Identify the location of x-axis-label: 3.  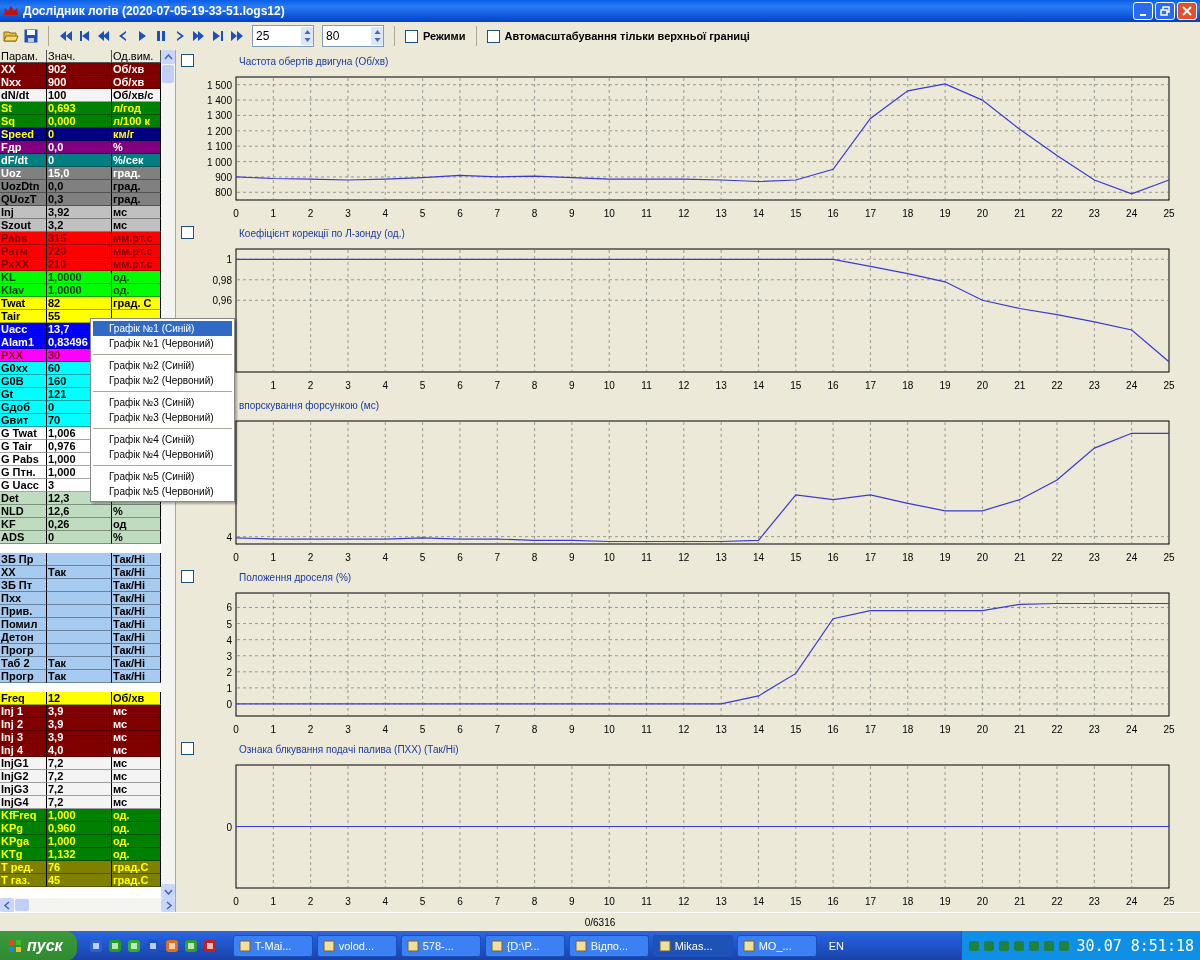
(348, 901).